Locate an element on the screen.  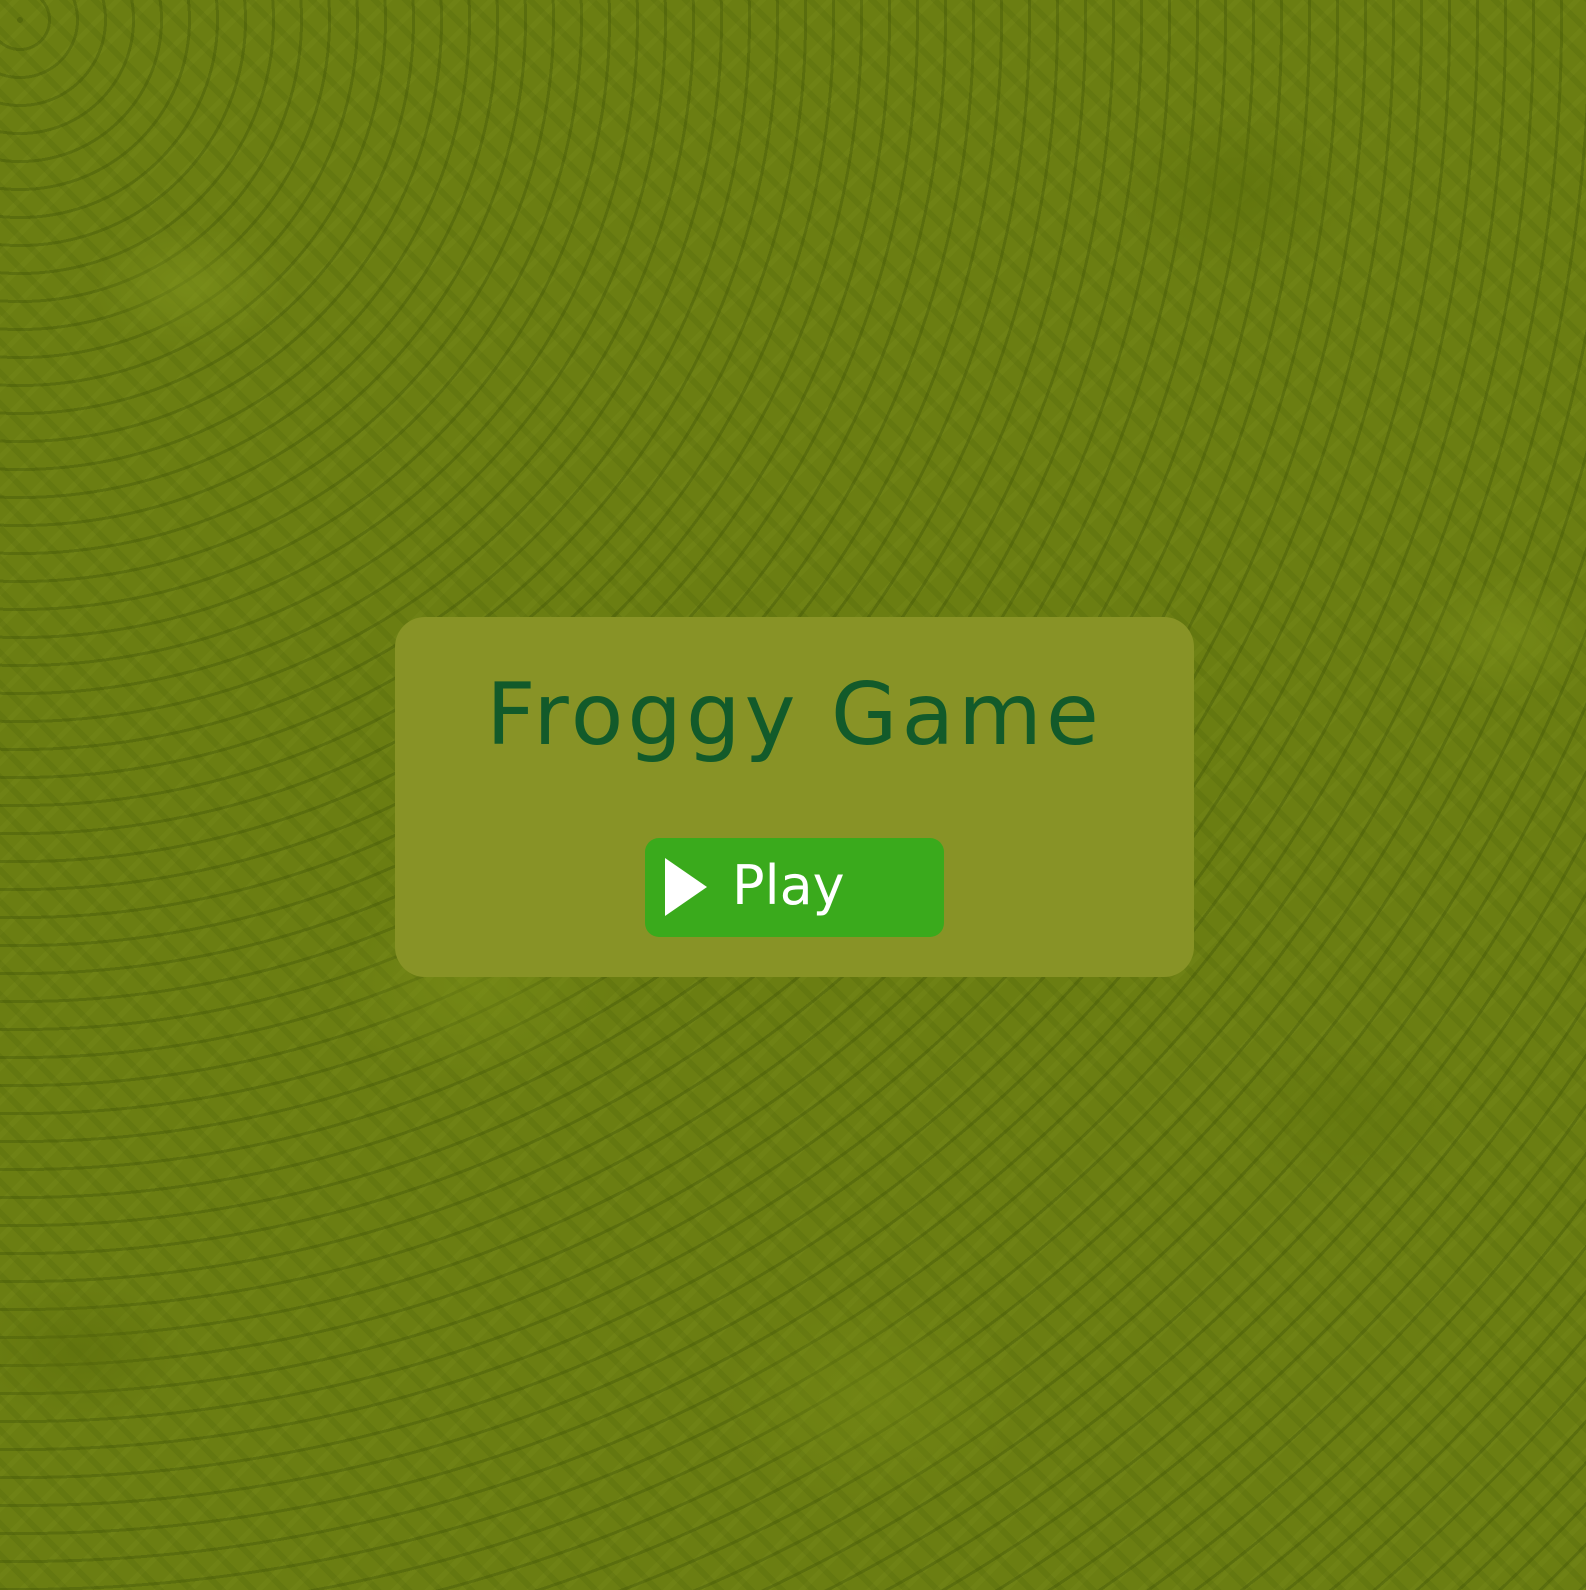
play-icon is located at coordinates (686, 887).